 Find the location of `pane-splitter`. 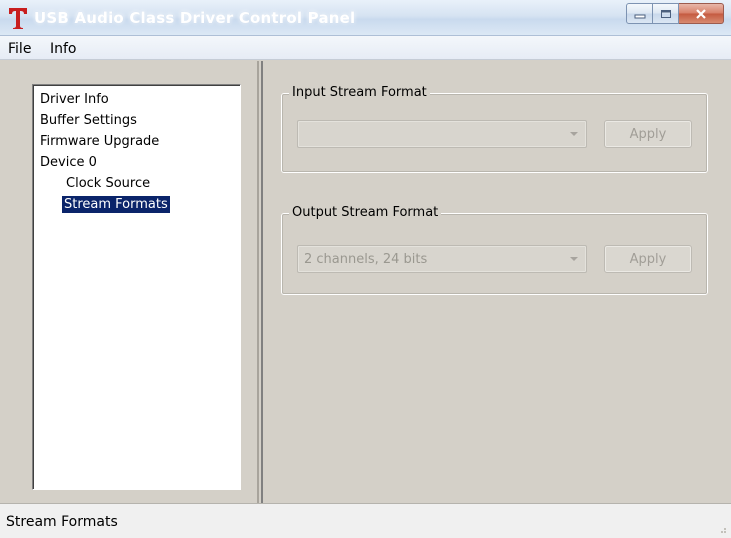

pane-splitter is located at coordinates (261, 282).